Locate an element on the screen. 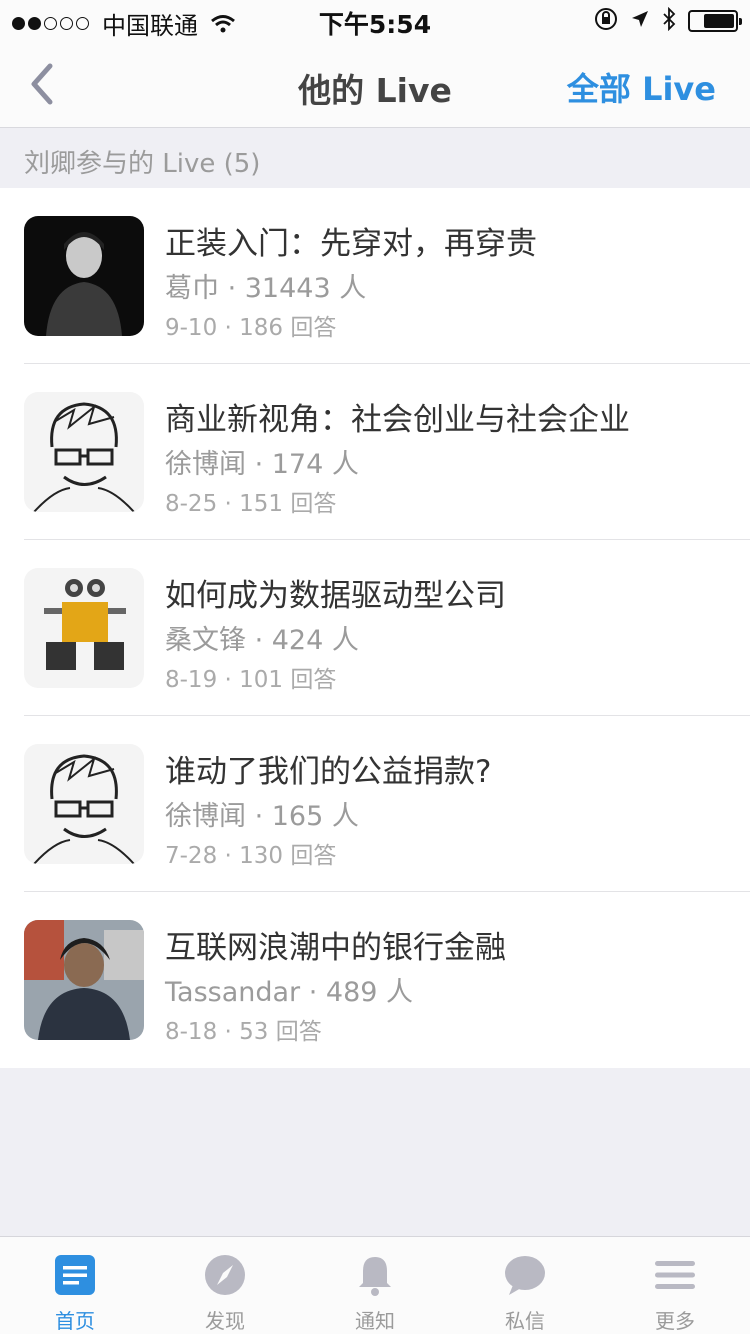 Image resolution: width=750 pixels, height=1334 pixels. tab-discover: 发现 is located at coordinates (225, 1285).